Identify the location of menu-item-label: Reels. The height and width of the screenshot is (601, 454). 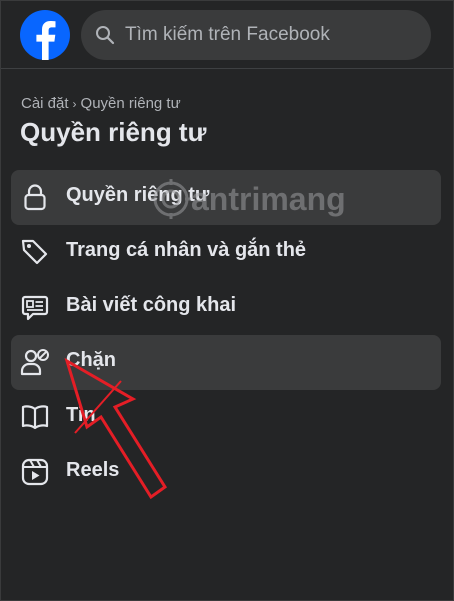
(93, 470).